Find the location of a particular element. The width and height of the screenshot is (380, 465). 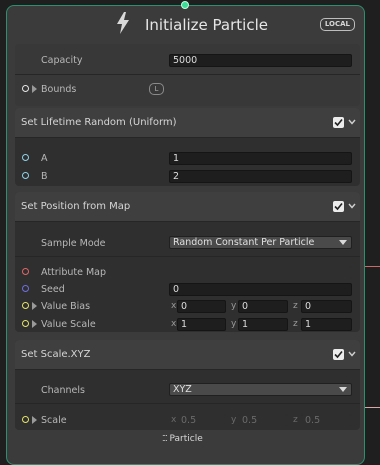

sample-mode-dropdown: Random Constant Per Particle is located at coordinates (260, 242).